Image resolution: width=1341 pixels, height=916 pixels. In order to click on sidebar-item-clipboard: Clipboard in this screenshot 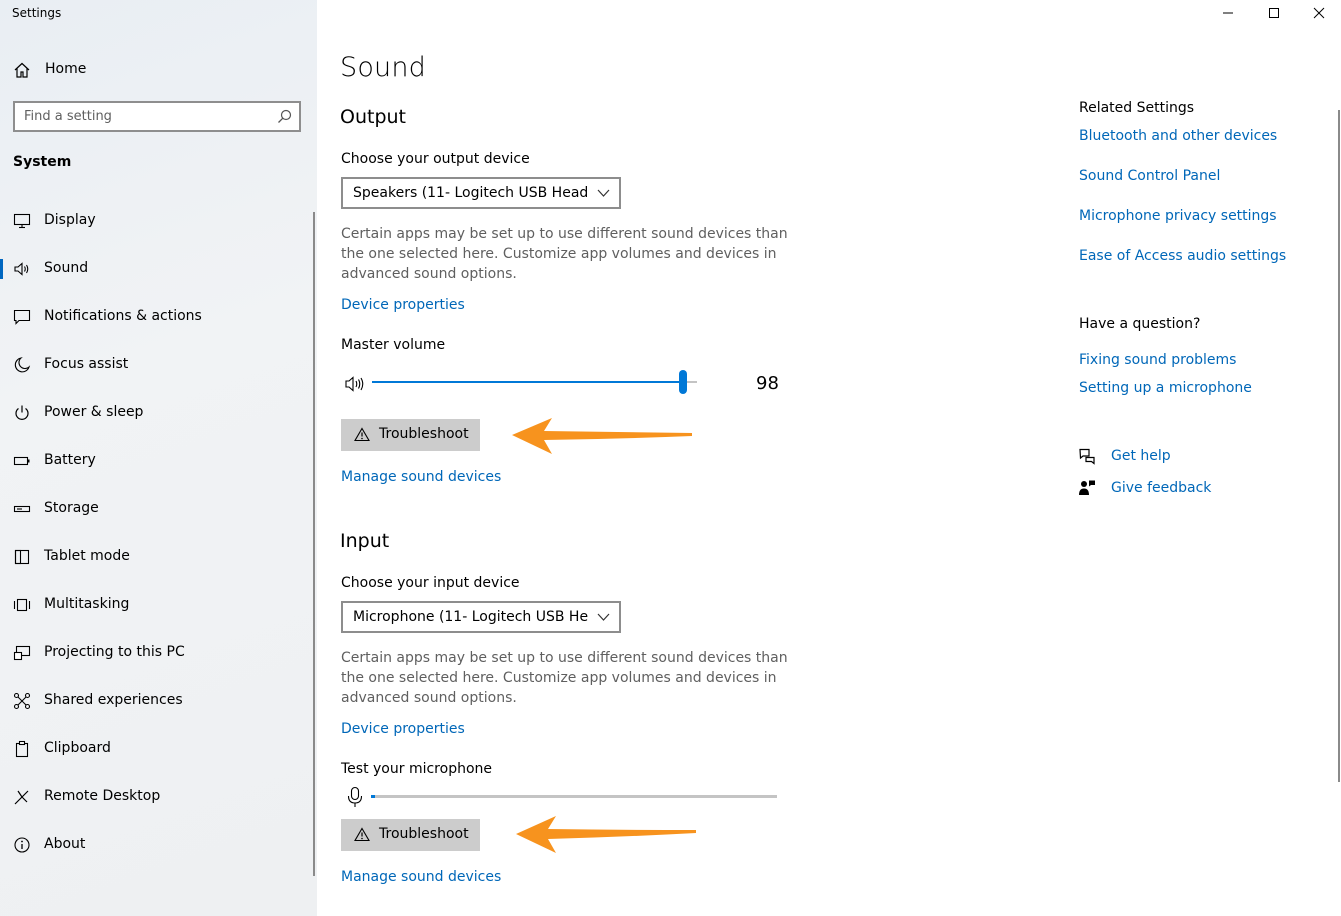, I will do `click(156, 749)`.